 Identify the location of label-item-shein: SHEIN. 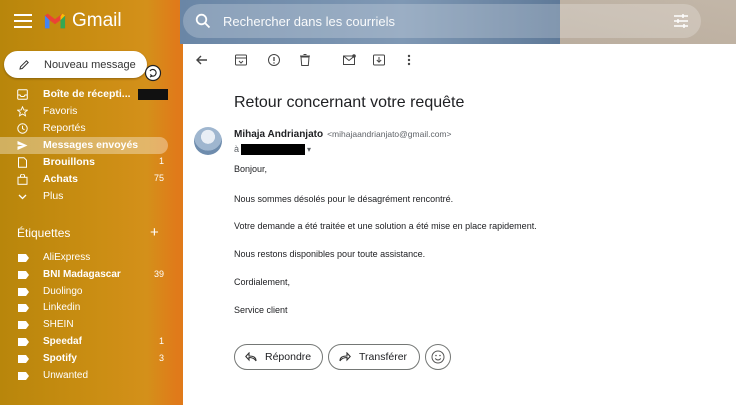
(86, 325).